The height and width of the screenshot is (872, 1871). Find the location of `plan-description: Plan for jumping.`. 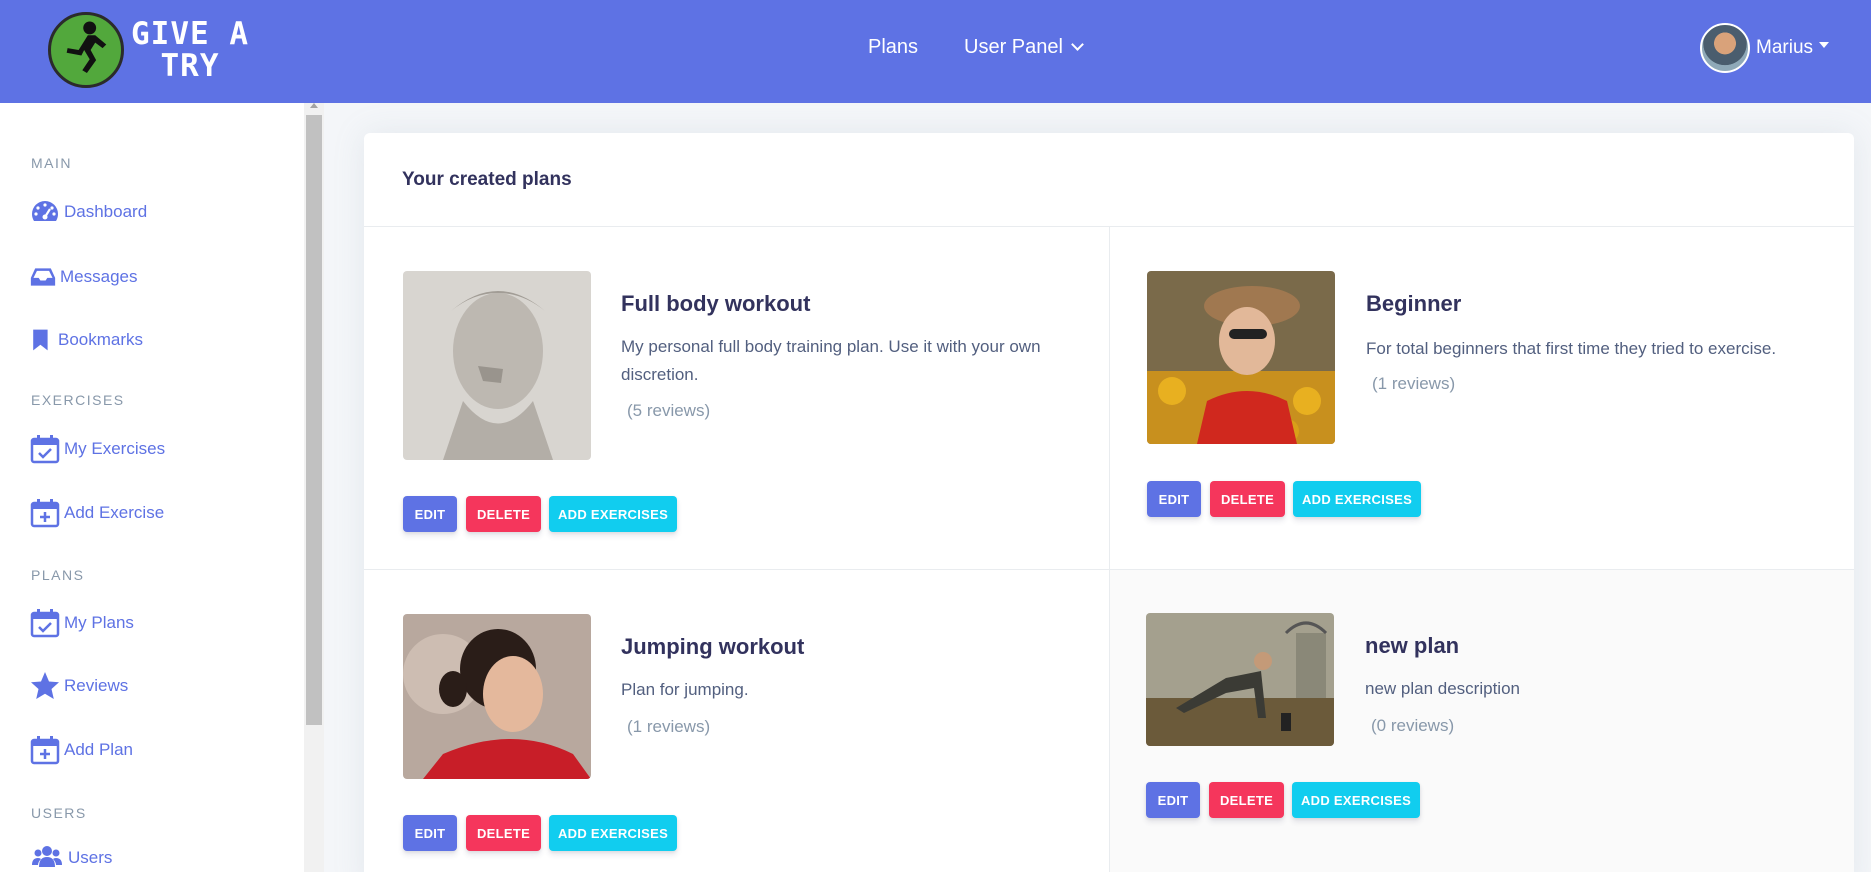

plan-description: Plan for jumping. is located at coordinates (685, 689).